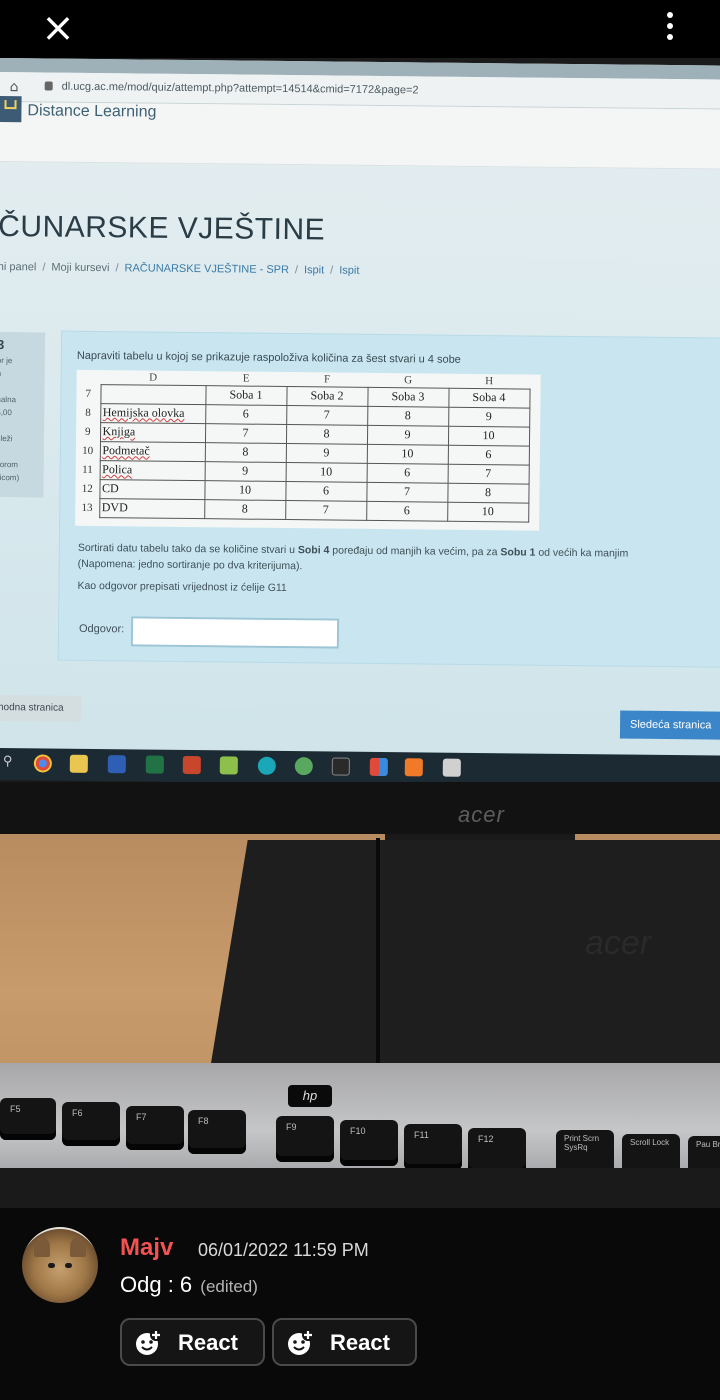 Image resolution: width=720 pixels, height=1400 pixels. I want to click on item-cell: Hemijska olovka, so click(153, 413).